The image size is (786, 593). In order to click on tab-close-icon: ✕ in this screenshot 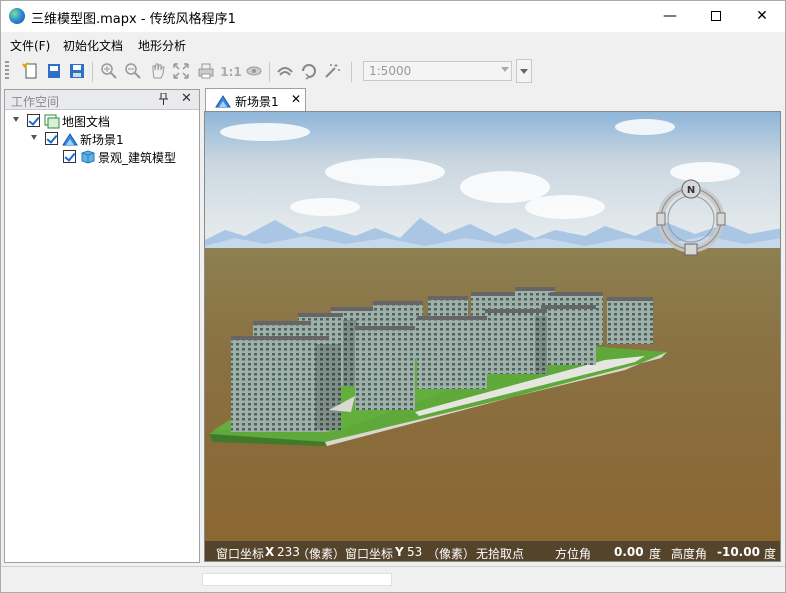, I will do `click(296, 99)`.